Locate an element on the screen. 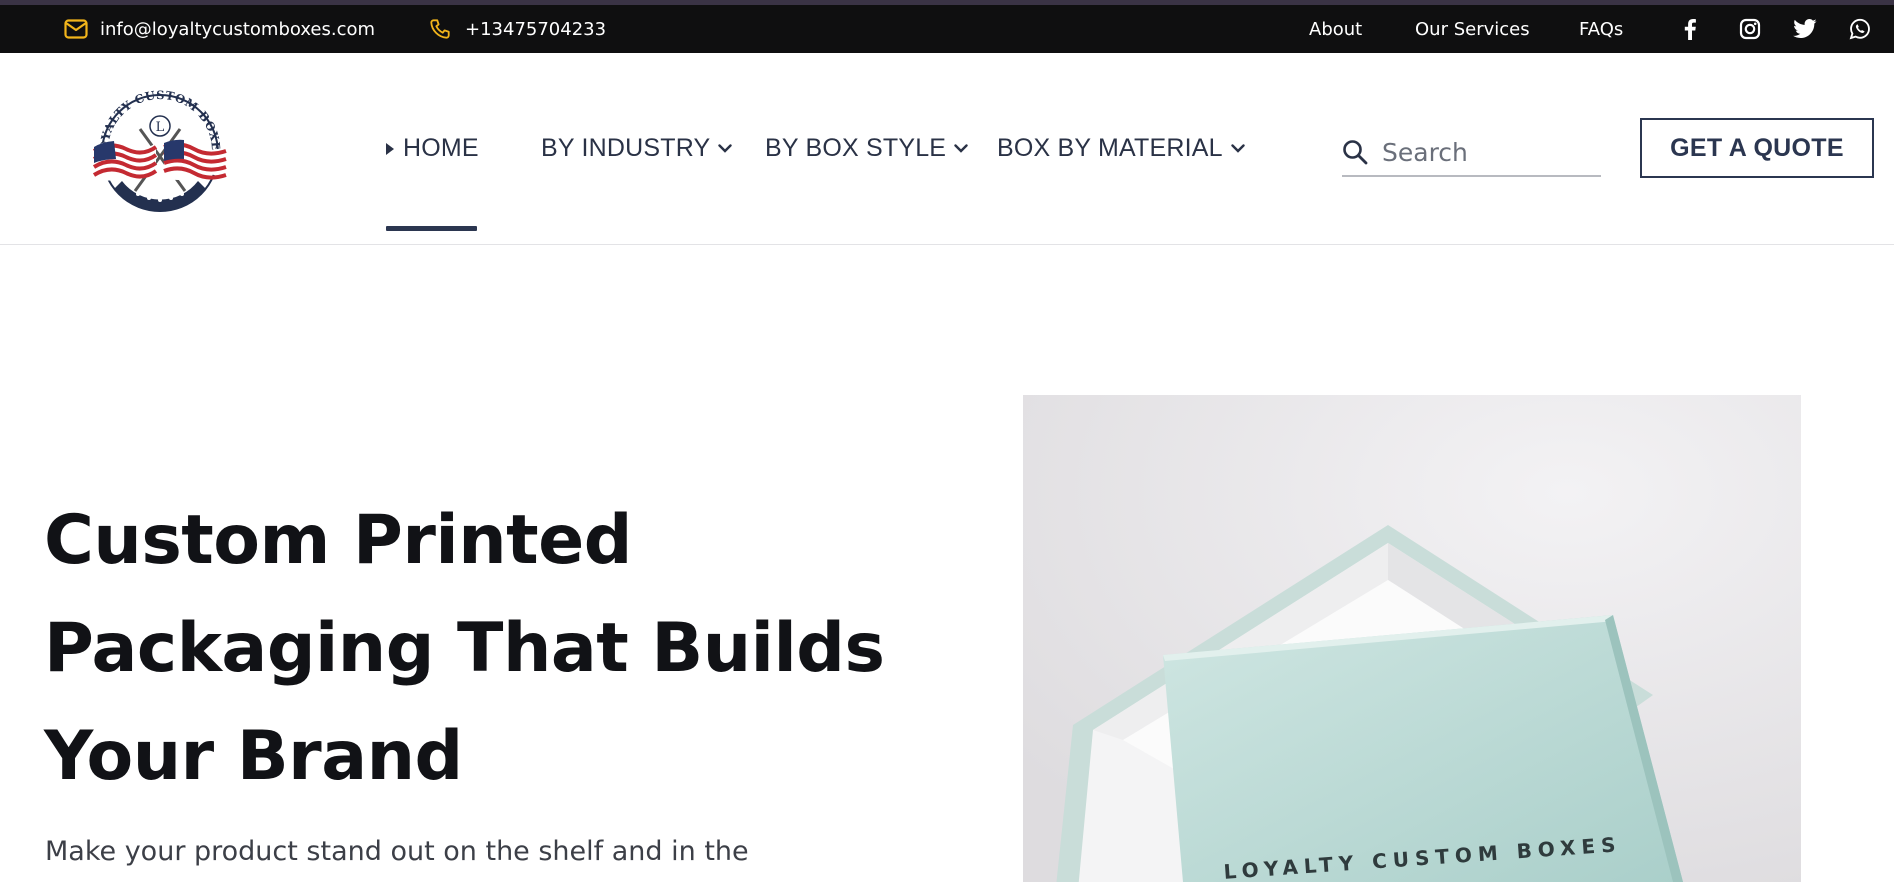  search-icon is located at coordinates (1355, 152).